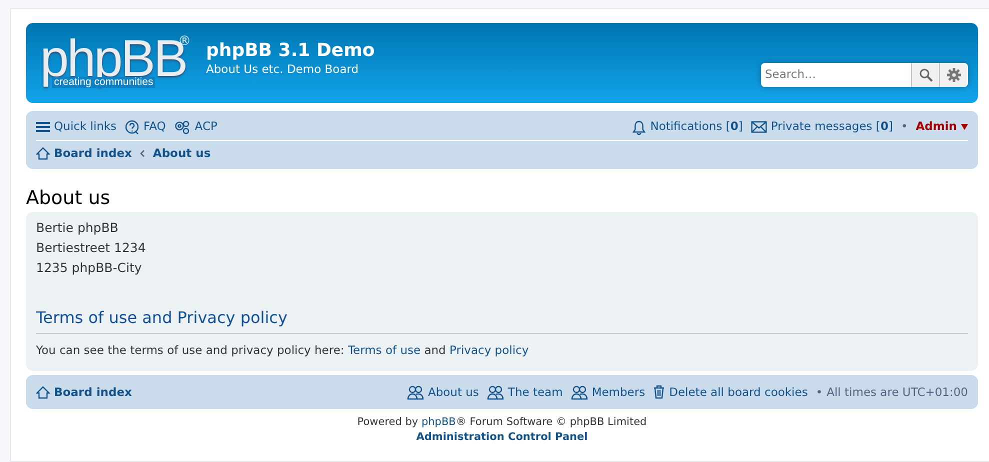  What do you see at coordinates (502, 422) in the screenshot?
I see `copyright-text: Powered by phpBB® Forum Software © phpBB Limited` at bounding box center [502, 422].